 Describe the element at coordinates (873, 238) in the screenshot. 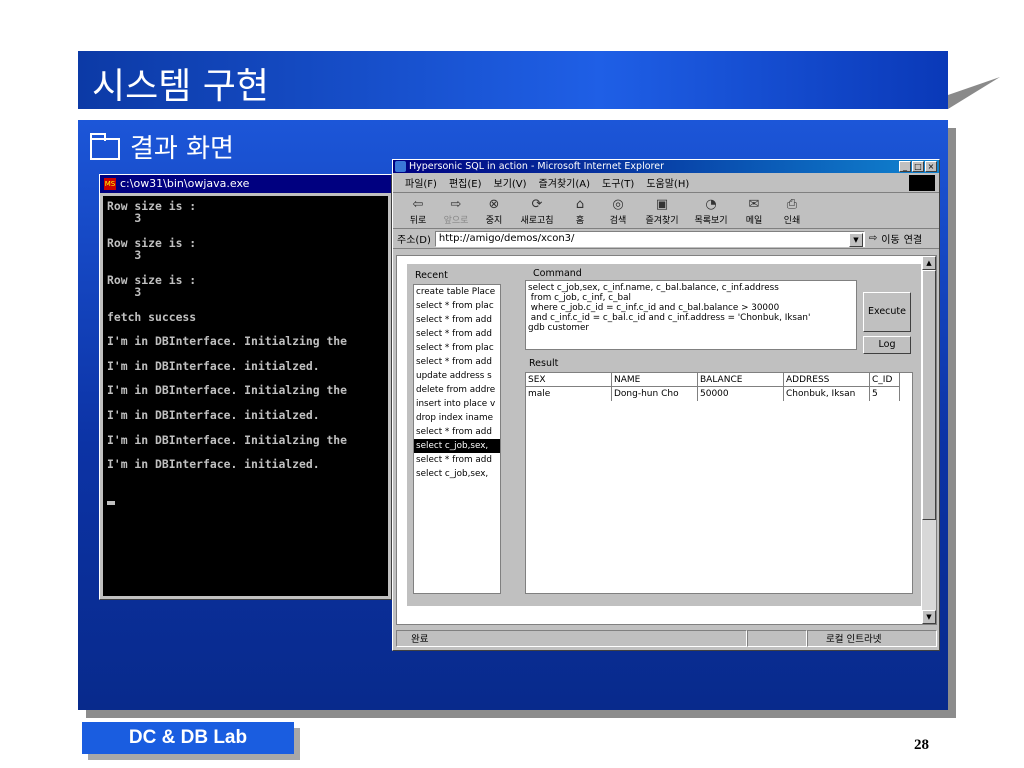

I see `go-arrow-icon: ⇨` at that location.